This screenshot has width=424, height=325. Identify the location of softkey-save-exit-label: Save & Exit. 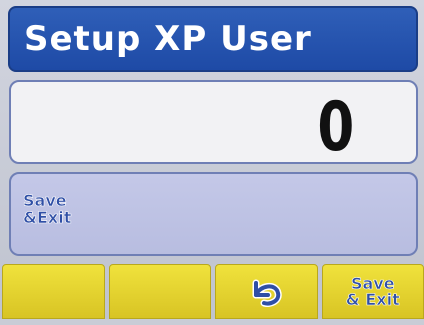
(373, 292).